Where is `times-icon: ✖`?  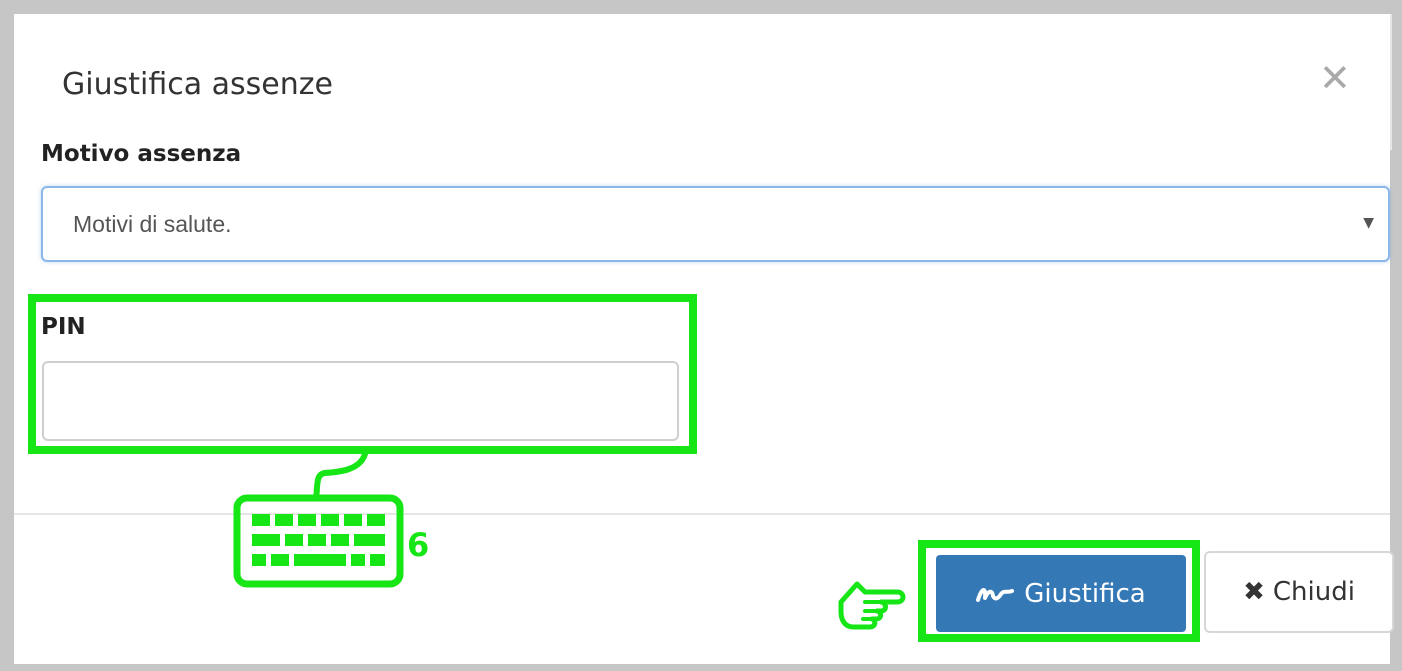 times-icon: ✖ is located at coordinates (1254, 592).